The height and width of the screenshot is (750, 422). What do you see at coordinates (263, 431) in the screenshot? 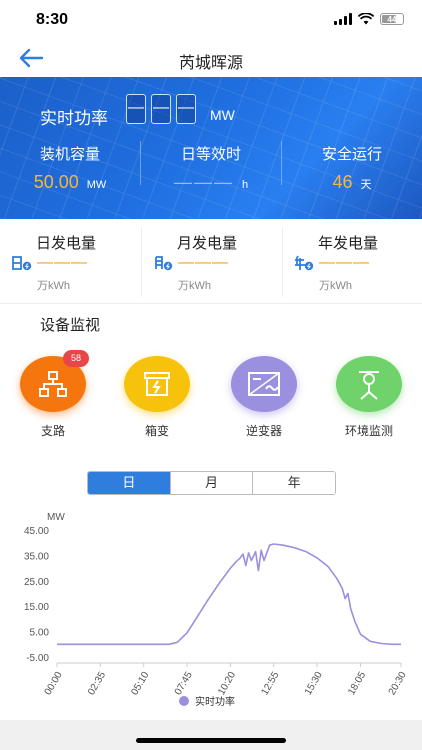
I see `device-label: 逆变器` at bounding box center [263, 431].